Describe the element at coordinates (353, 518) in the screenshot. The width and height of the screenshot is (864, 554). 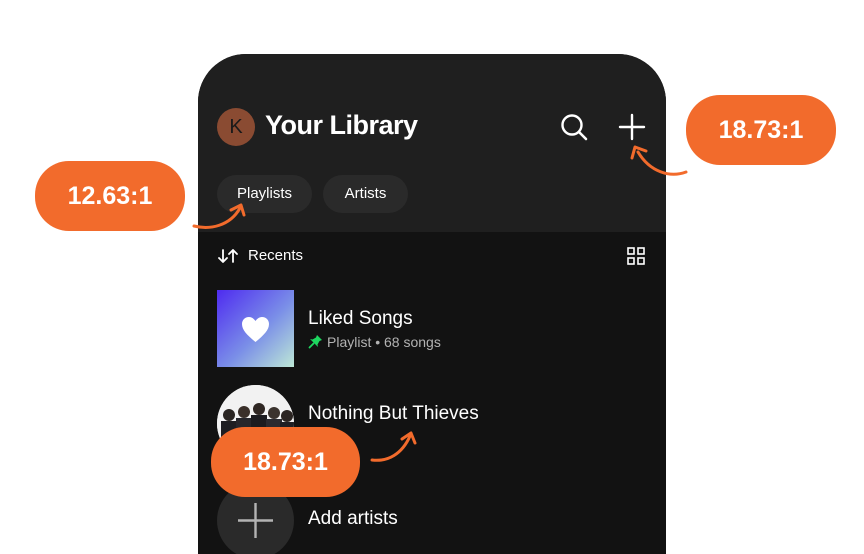
I see `list-item-title: Add artists` at that location.